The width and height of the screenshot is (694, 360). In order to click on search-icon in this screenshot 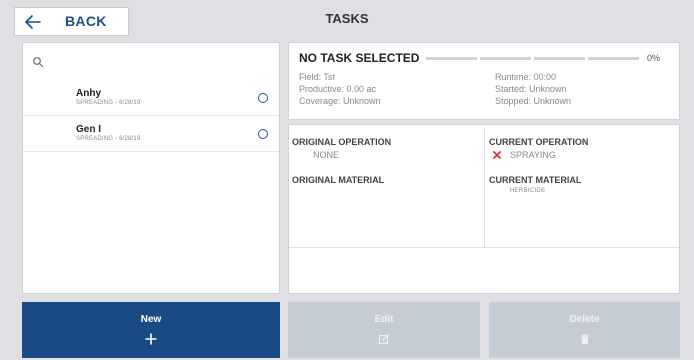, I will do `click(38, 62)`.